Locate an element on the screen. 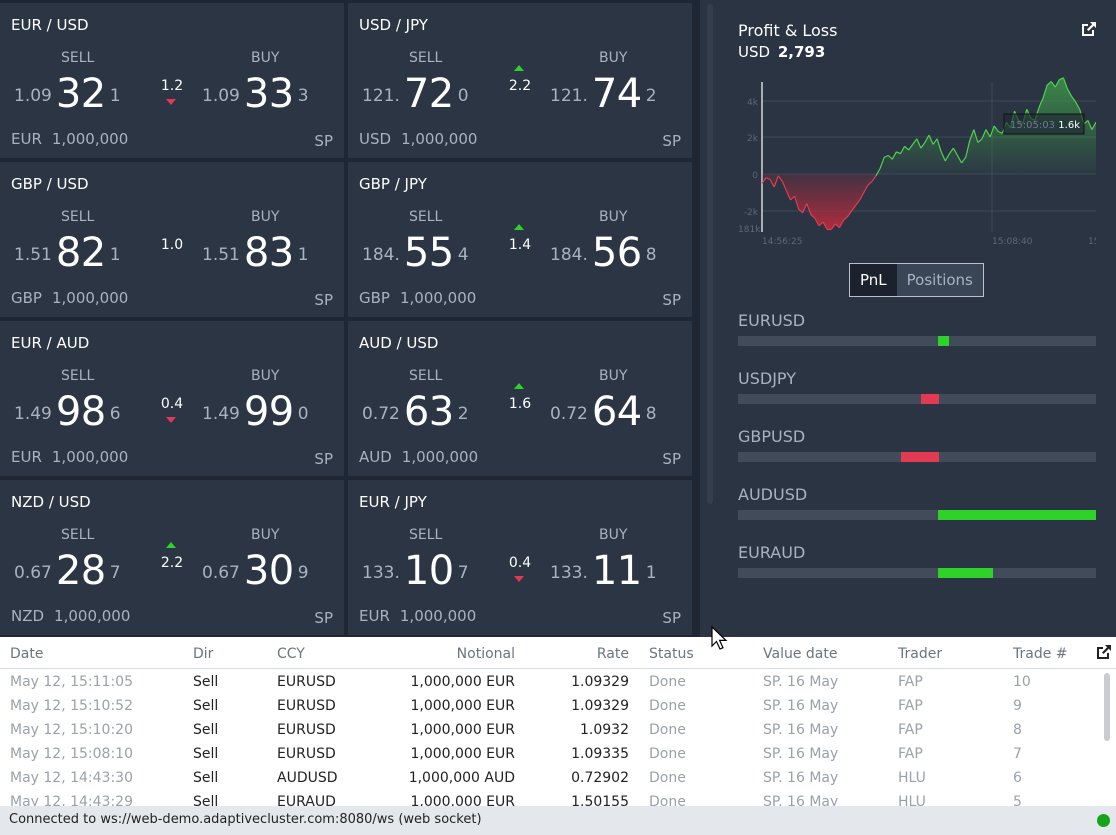 Image resolution: width=1116 pixels, height=835 pixels. price-big-figure: 82 is located at coordinates (80, 253).